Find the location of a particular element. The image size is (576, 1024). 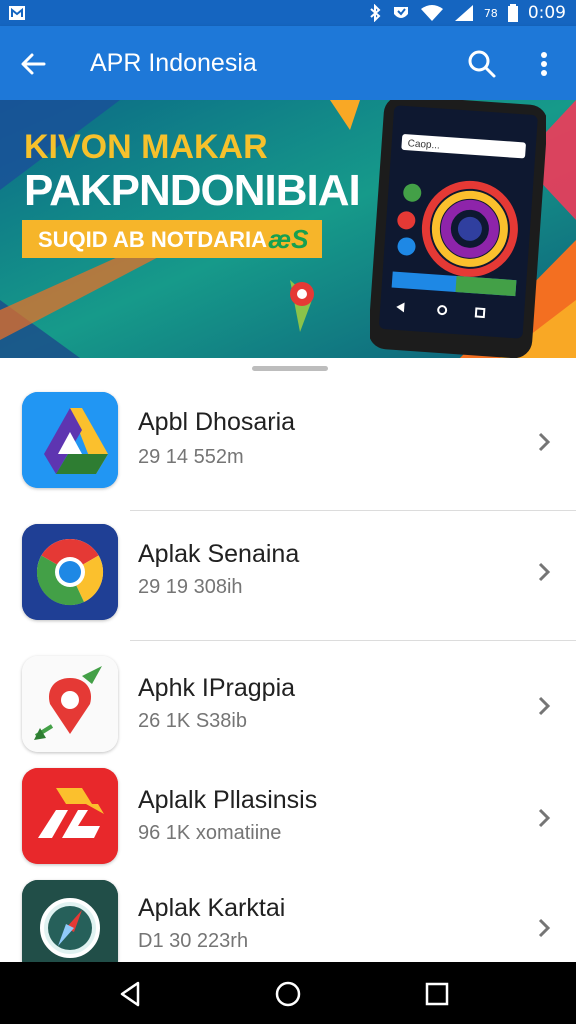

clock: 0:09 is located at coordinates (546, 13).